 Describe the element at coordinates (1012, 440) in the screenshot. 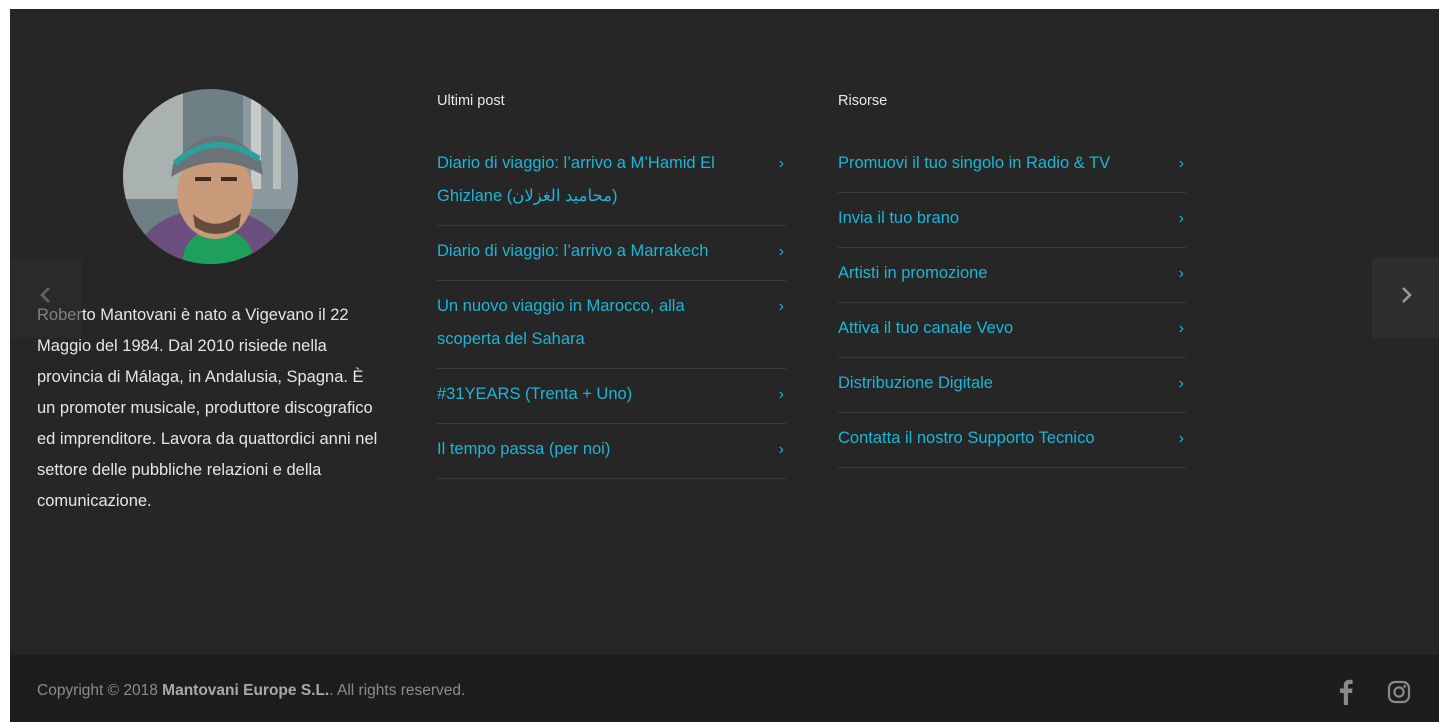

I see `resource-link: Contatta il nostro Supporto Tecnico ›` at that location.